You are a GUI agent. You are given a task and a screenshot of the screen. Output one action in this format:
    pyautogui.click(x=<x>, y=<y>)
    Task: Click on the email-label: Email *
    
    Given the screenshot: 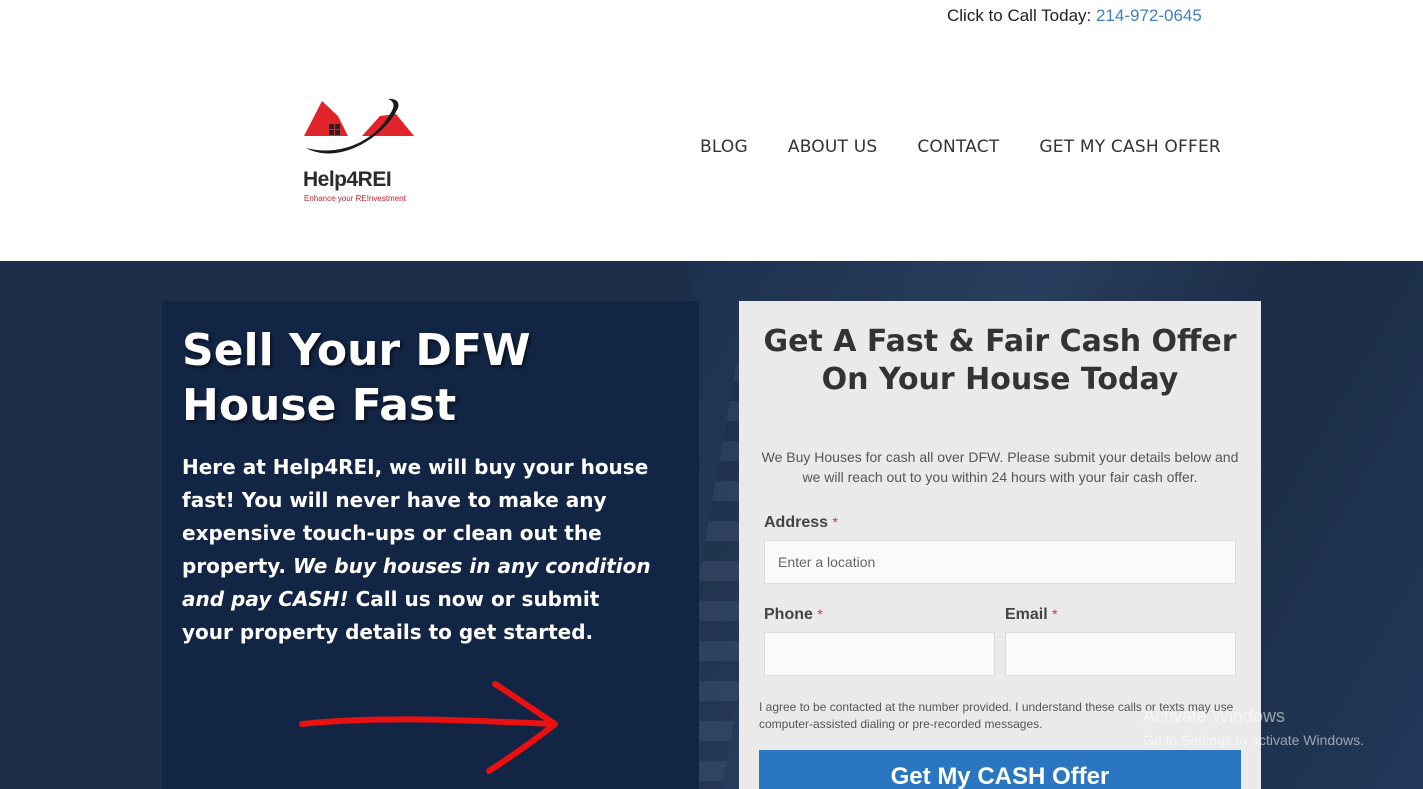 What is the action you would take?
    pyautogui.click(x=1031, y=615)
    